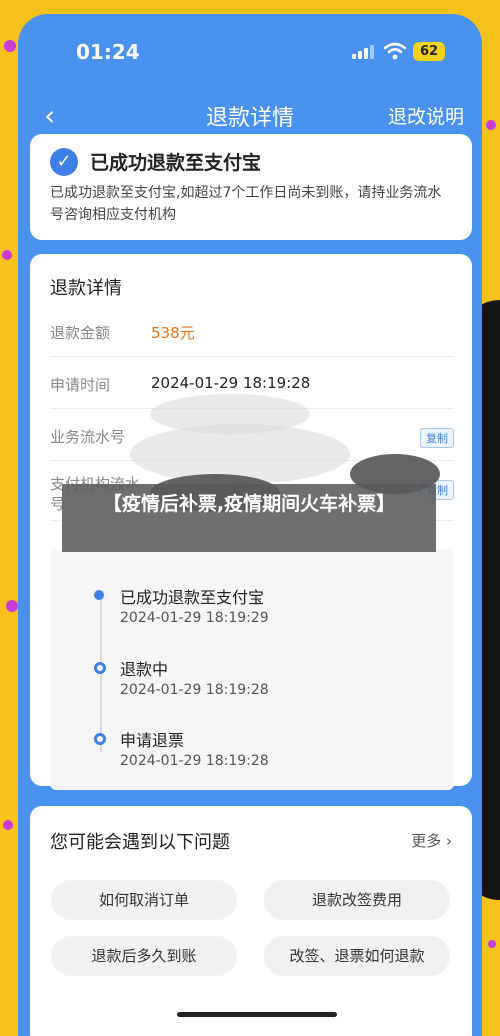 The height and width of the screenshot is (1036, 500). Describe the element at coordinates (192, 597) in the screenshot. I see `timeline-title: 已成功退款至支付宝` at that location.